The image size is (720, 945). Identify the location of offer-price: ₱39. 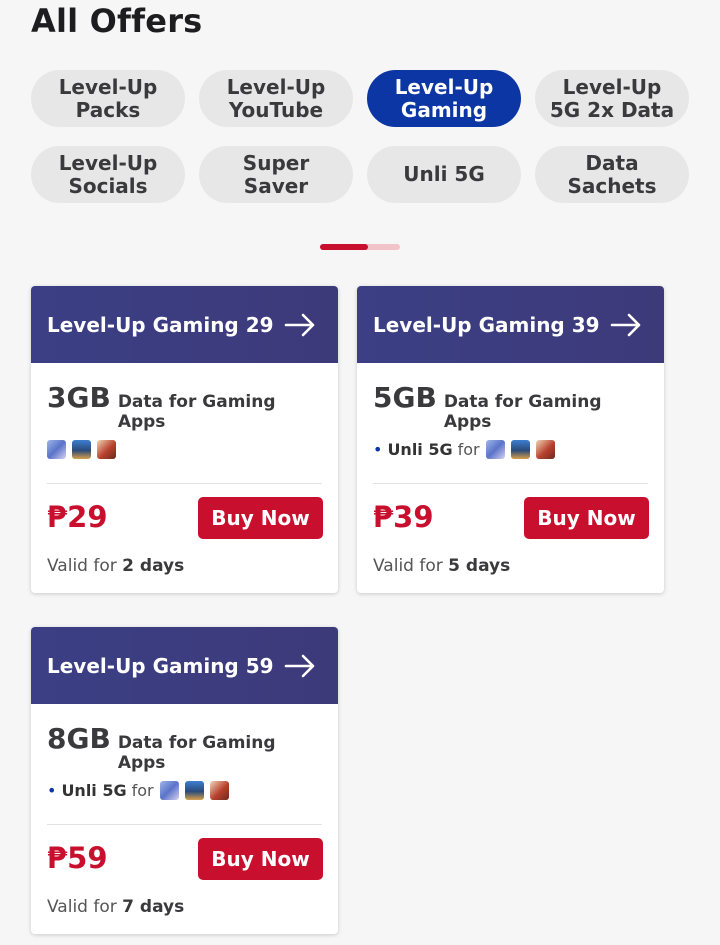
(403, 517).